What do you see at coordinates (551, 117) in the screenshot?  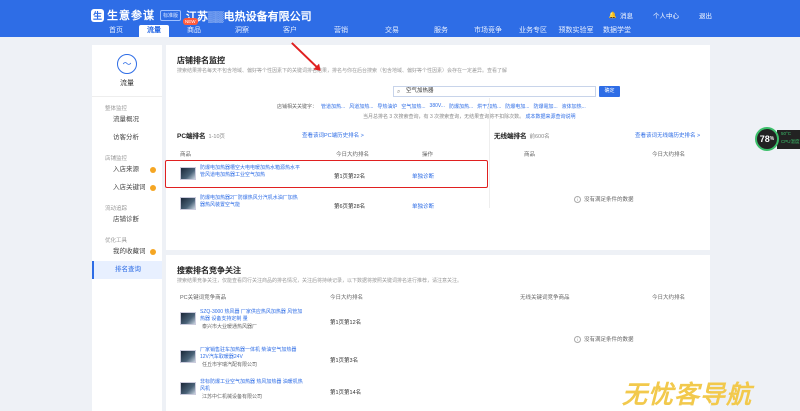 I see `hint-link: 成本数据来源查询说明` at bounding box center [551, 117].